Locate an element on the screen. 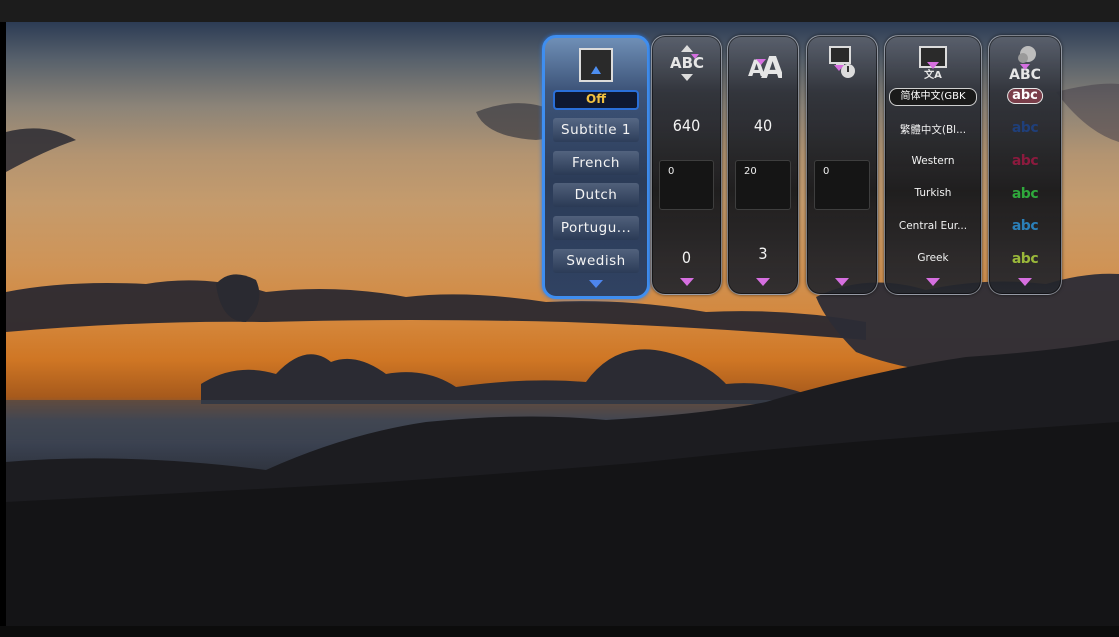 The height and width of the screenshot is (637, 1119). font-size-panel: A A 40 20 3 is located at coordinates (763, 165).